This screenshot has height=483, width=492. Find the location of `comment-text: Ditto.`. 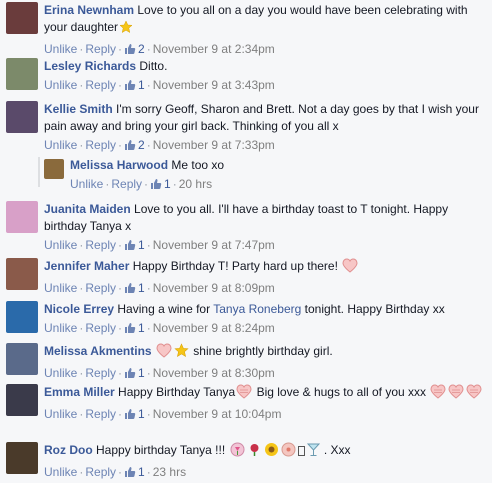

comment-text: Ditto. is located at coordinates (153, 66).